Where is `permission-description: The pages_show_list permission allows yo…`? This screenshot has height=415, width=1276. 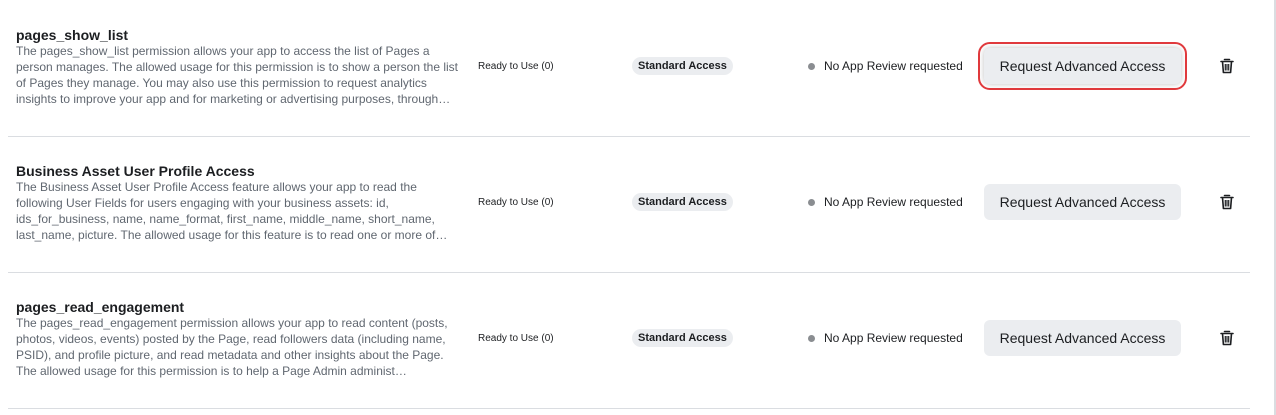
permission-description: The pages_show_list permission allows yo… is located at coordinates (237, 75).